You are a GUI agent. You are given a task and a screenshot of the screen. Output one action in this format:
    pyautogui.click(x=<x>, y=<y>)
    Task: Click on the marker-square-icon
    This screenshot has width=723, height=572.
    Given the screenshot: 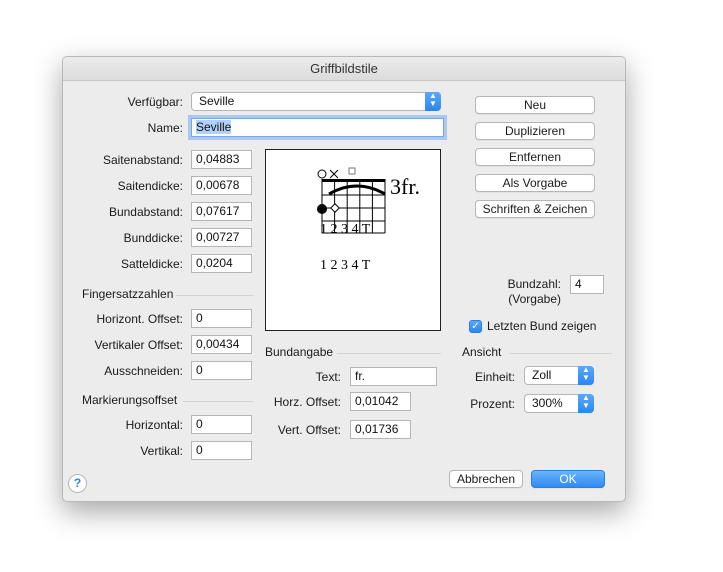 What is the action you would take?
    pyautogui.click(x=352, y=171)
    